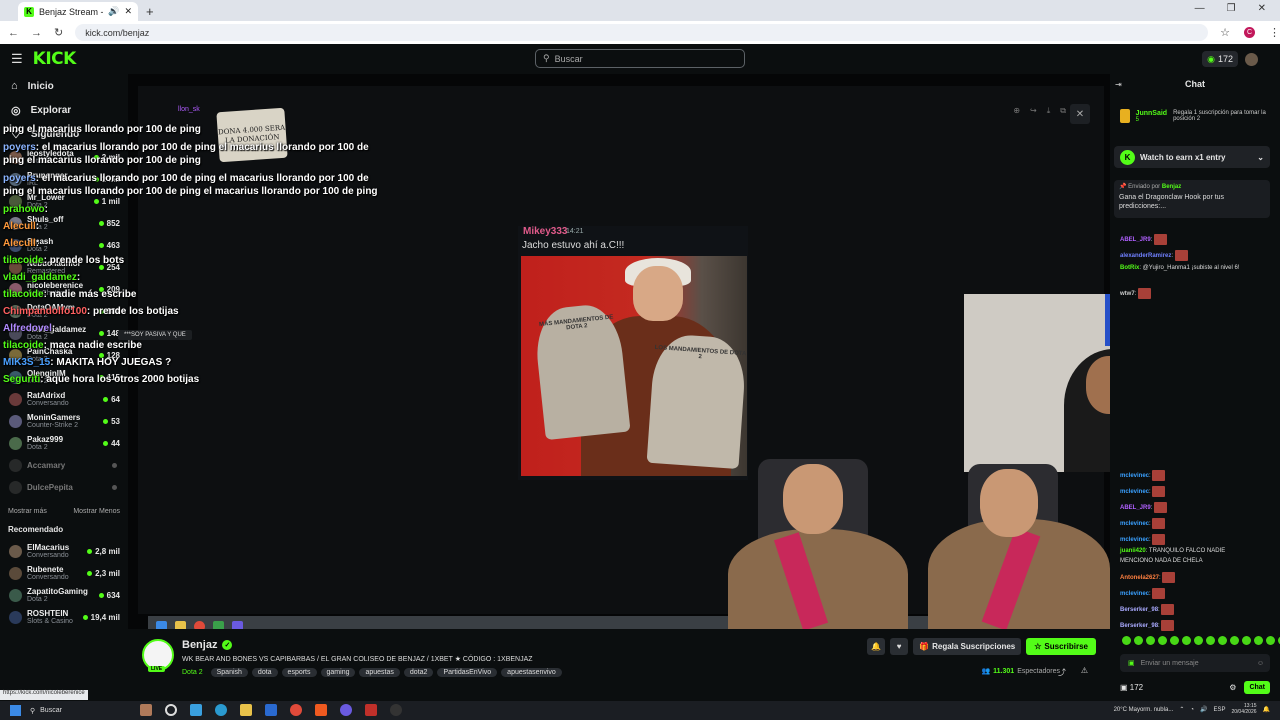 This screenshot has width=1280, height=720. Describe the element at coordinates (229, 672) in the screenshot. I see `stream-tag: Spanish` at that location.